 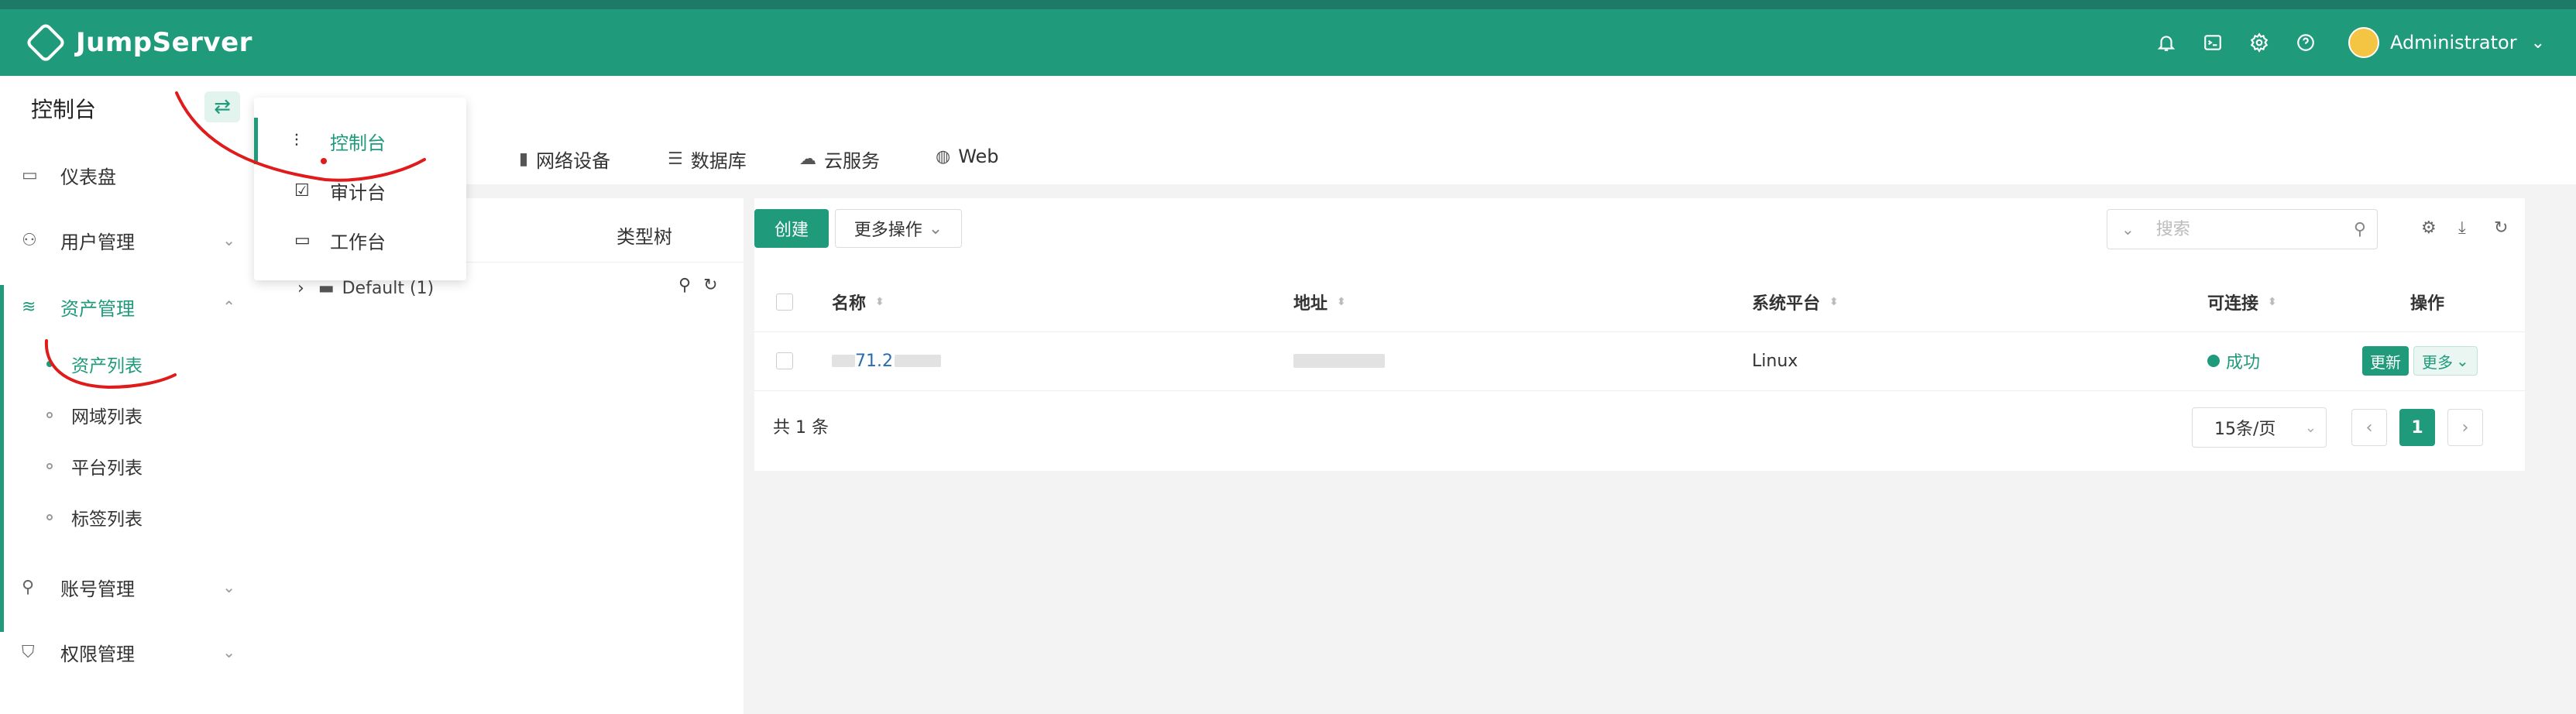 What do you see at coordinates (1288, 5) in the screenshot?
I see `top-strip` at bounding box center [1288, 5].